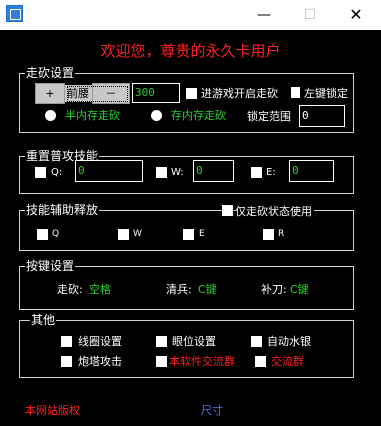 This screenshot has height=426, width=381. What do you see at coordinates (264, 15) in the screenshot?
I see `minimize-button: —` at bounding box center [264, 15].